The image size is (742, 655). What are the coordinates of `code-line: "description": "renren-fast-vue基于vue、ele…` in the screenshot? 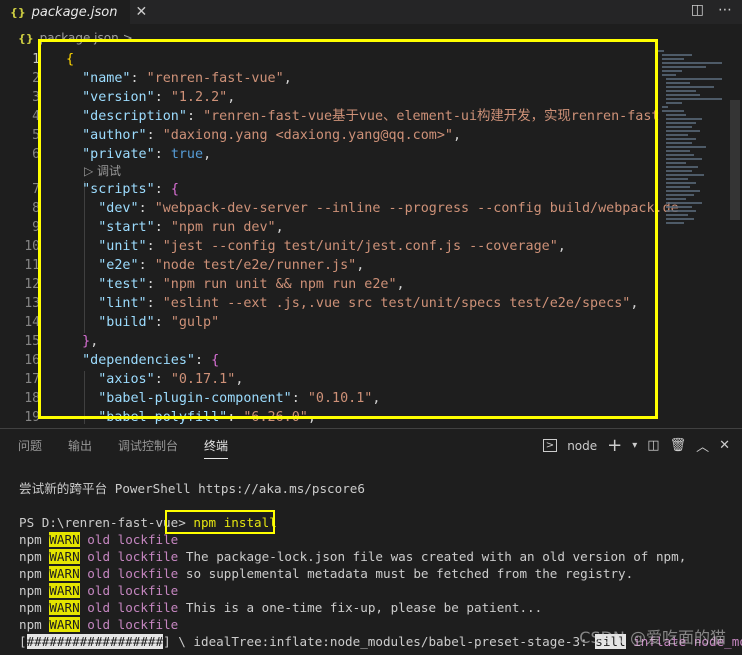 It's located at (371, 116).